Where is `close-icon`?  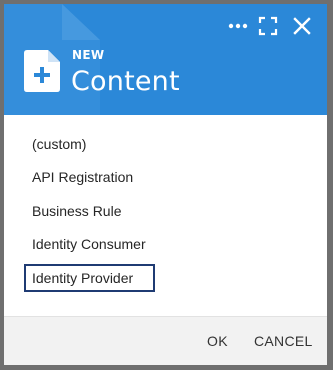
close-icon is located at coordinates (302, 26).